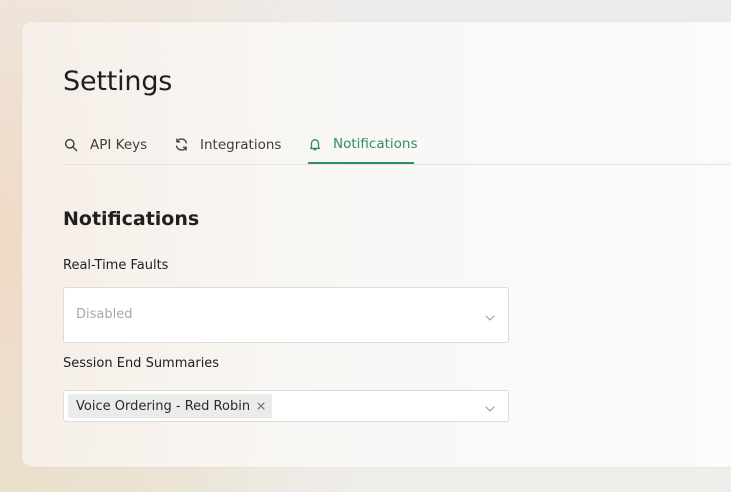 The image size is (731, 492). Describe the element at coordinates (181, 145) in the screenshot. I see `refresh-icon` at that location.